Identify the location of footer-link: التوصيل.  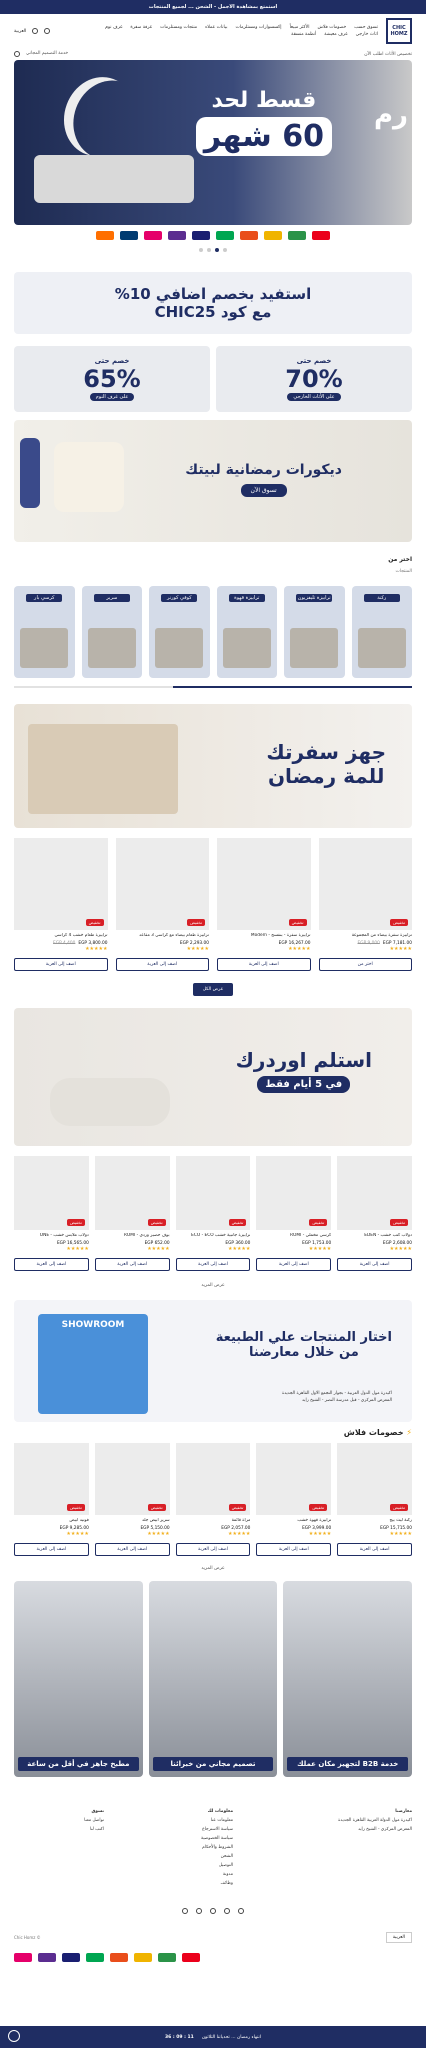
(188, 1865).